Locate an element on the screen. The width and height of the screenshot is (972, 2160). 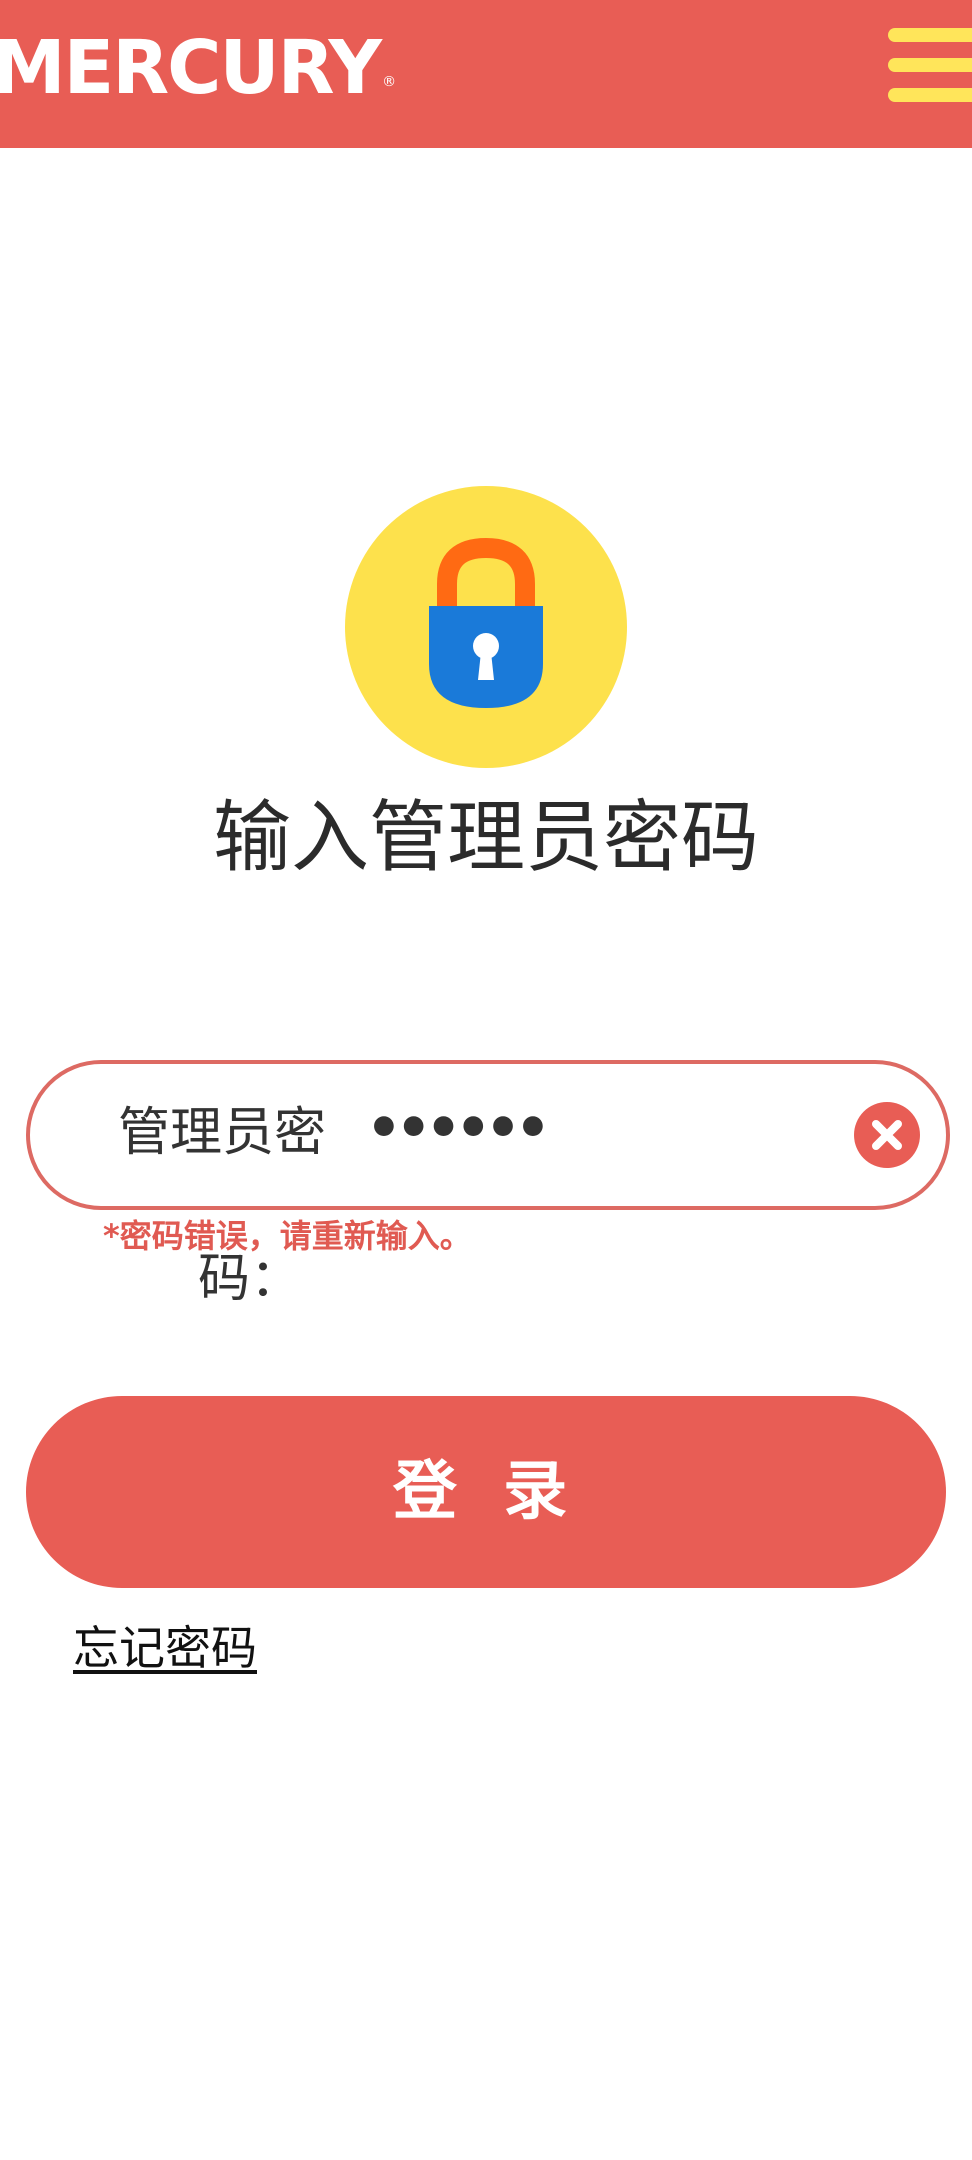
password-field: 管理员密 •••••• is located at coordinates (488, 1135).